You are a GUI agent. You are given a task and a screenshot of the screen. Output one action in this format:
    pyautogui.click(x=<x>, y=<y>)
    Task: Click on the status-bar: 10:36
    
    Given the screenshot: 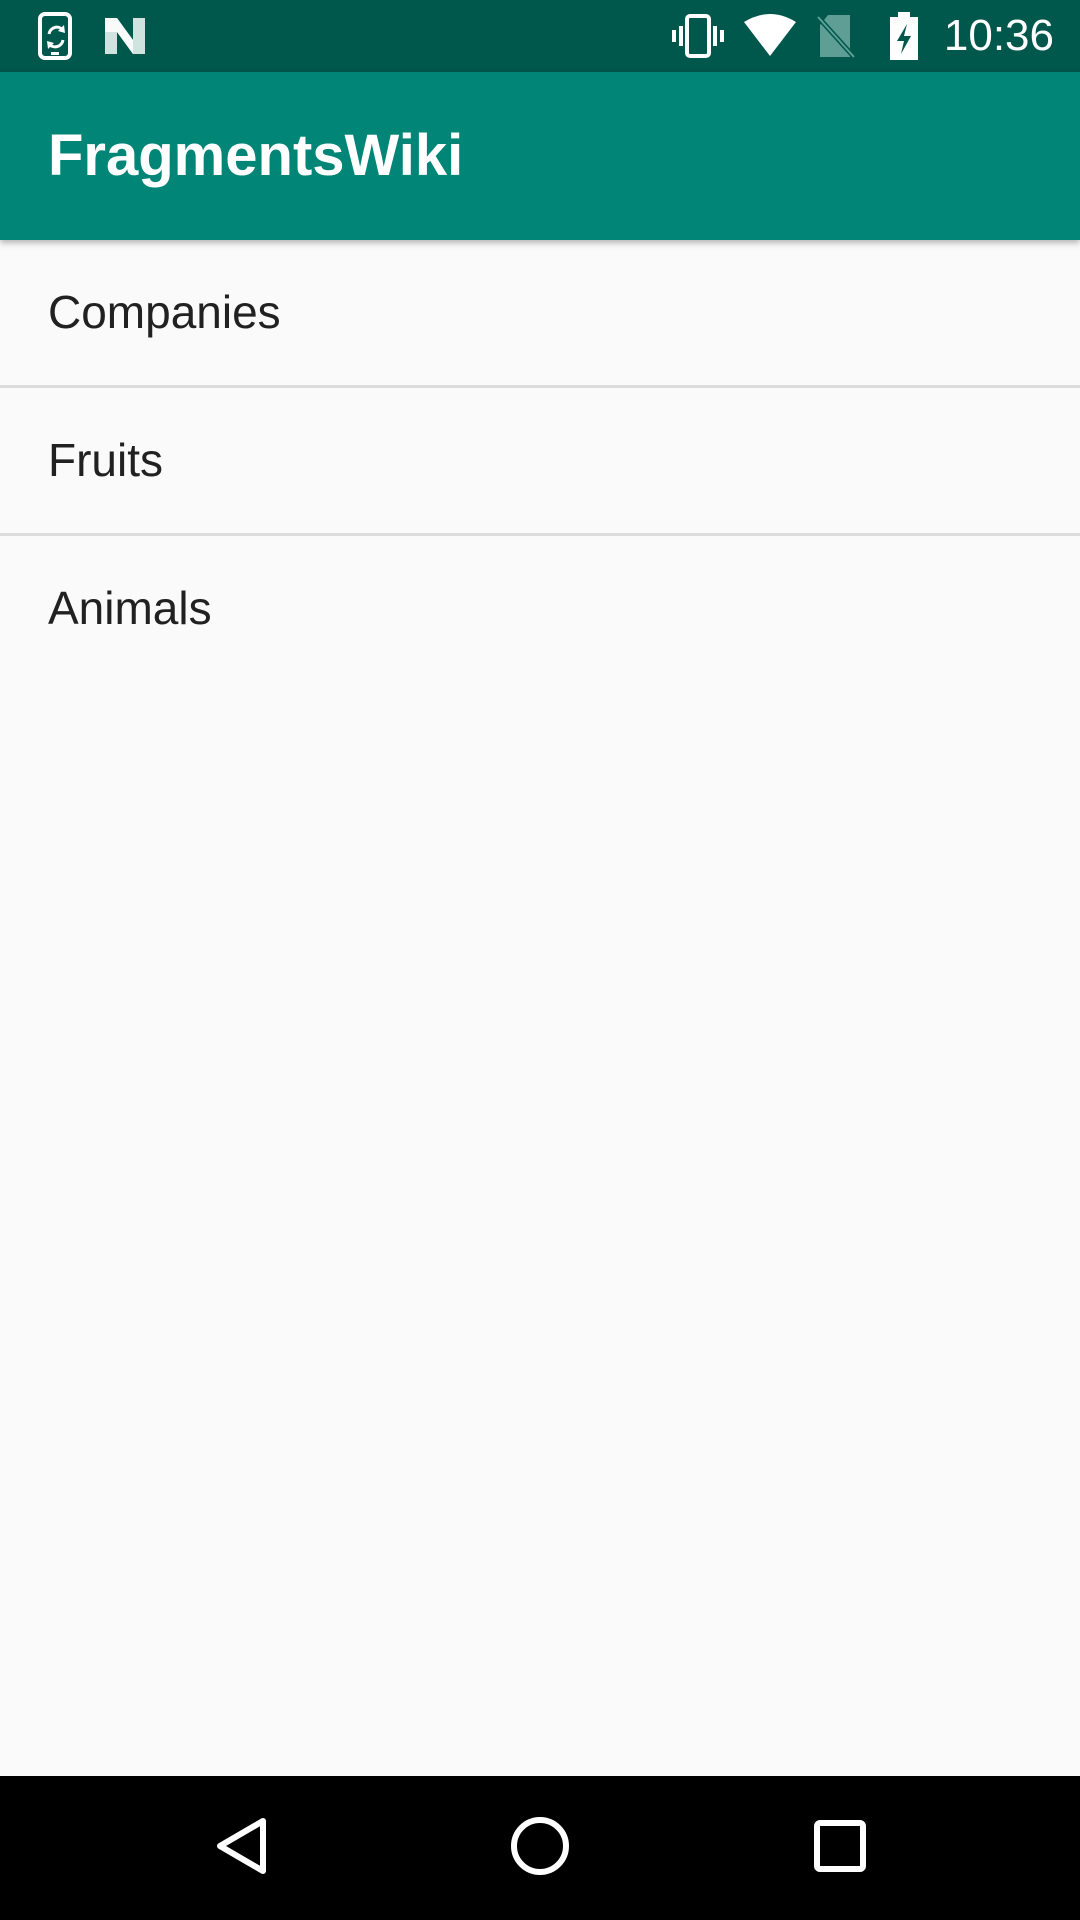 What is the action you would take?
    pyautogui.click(x=540, y=36)
    